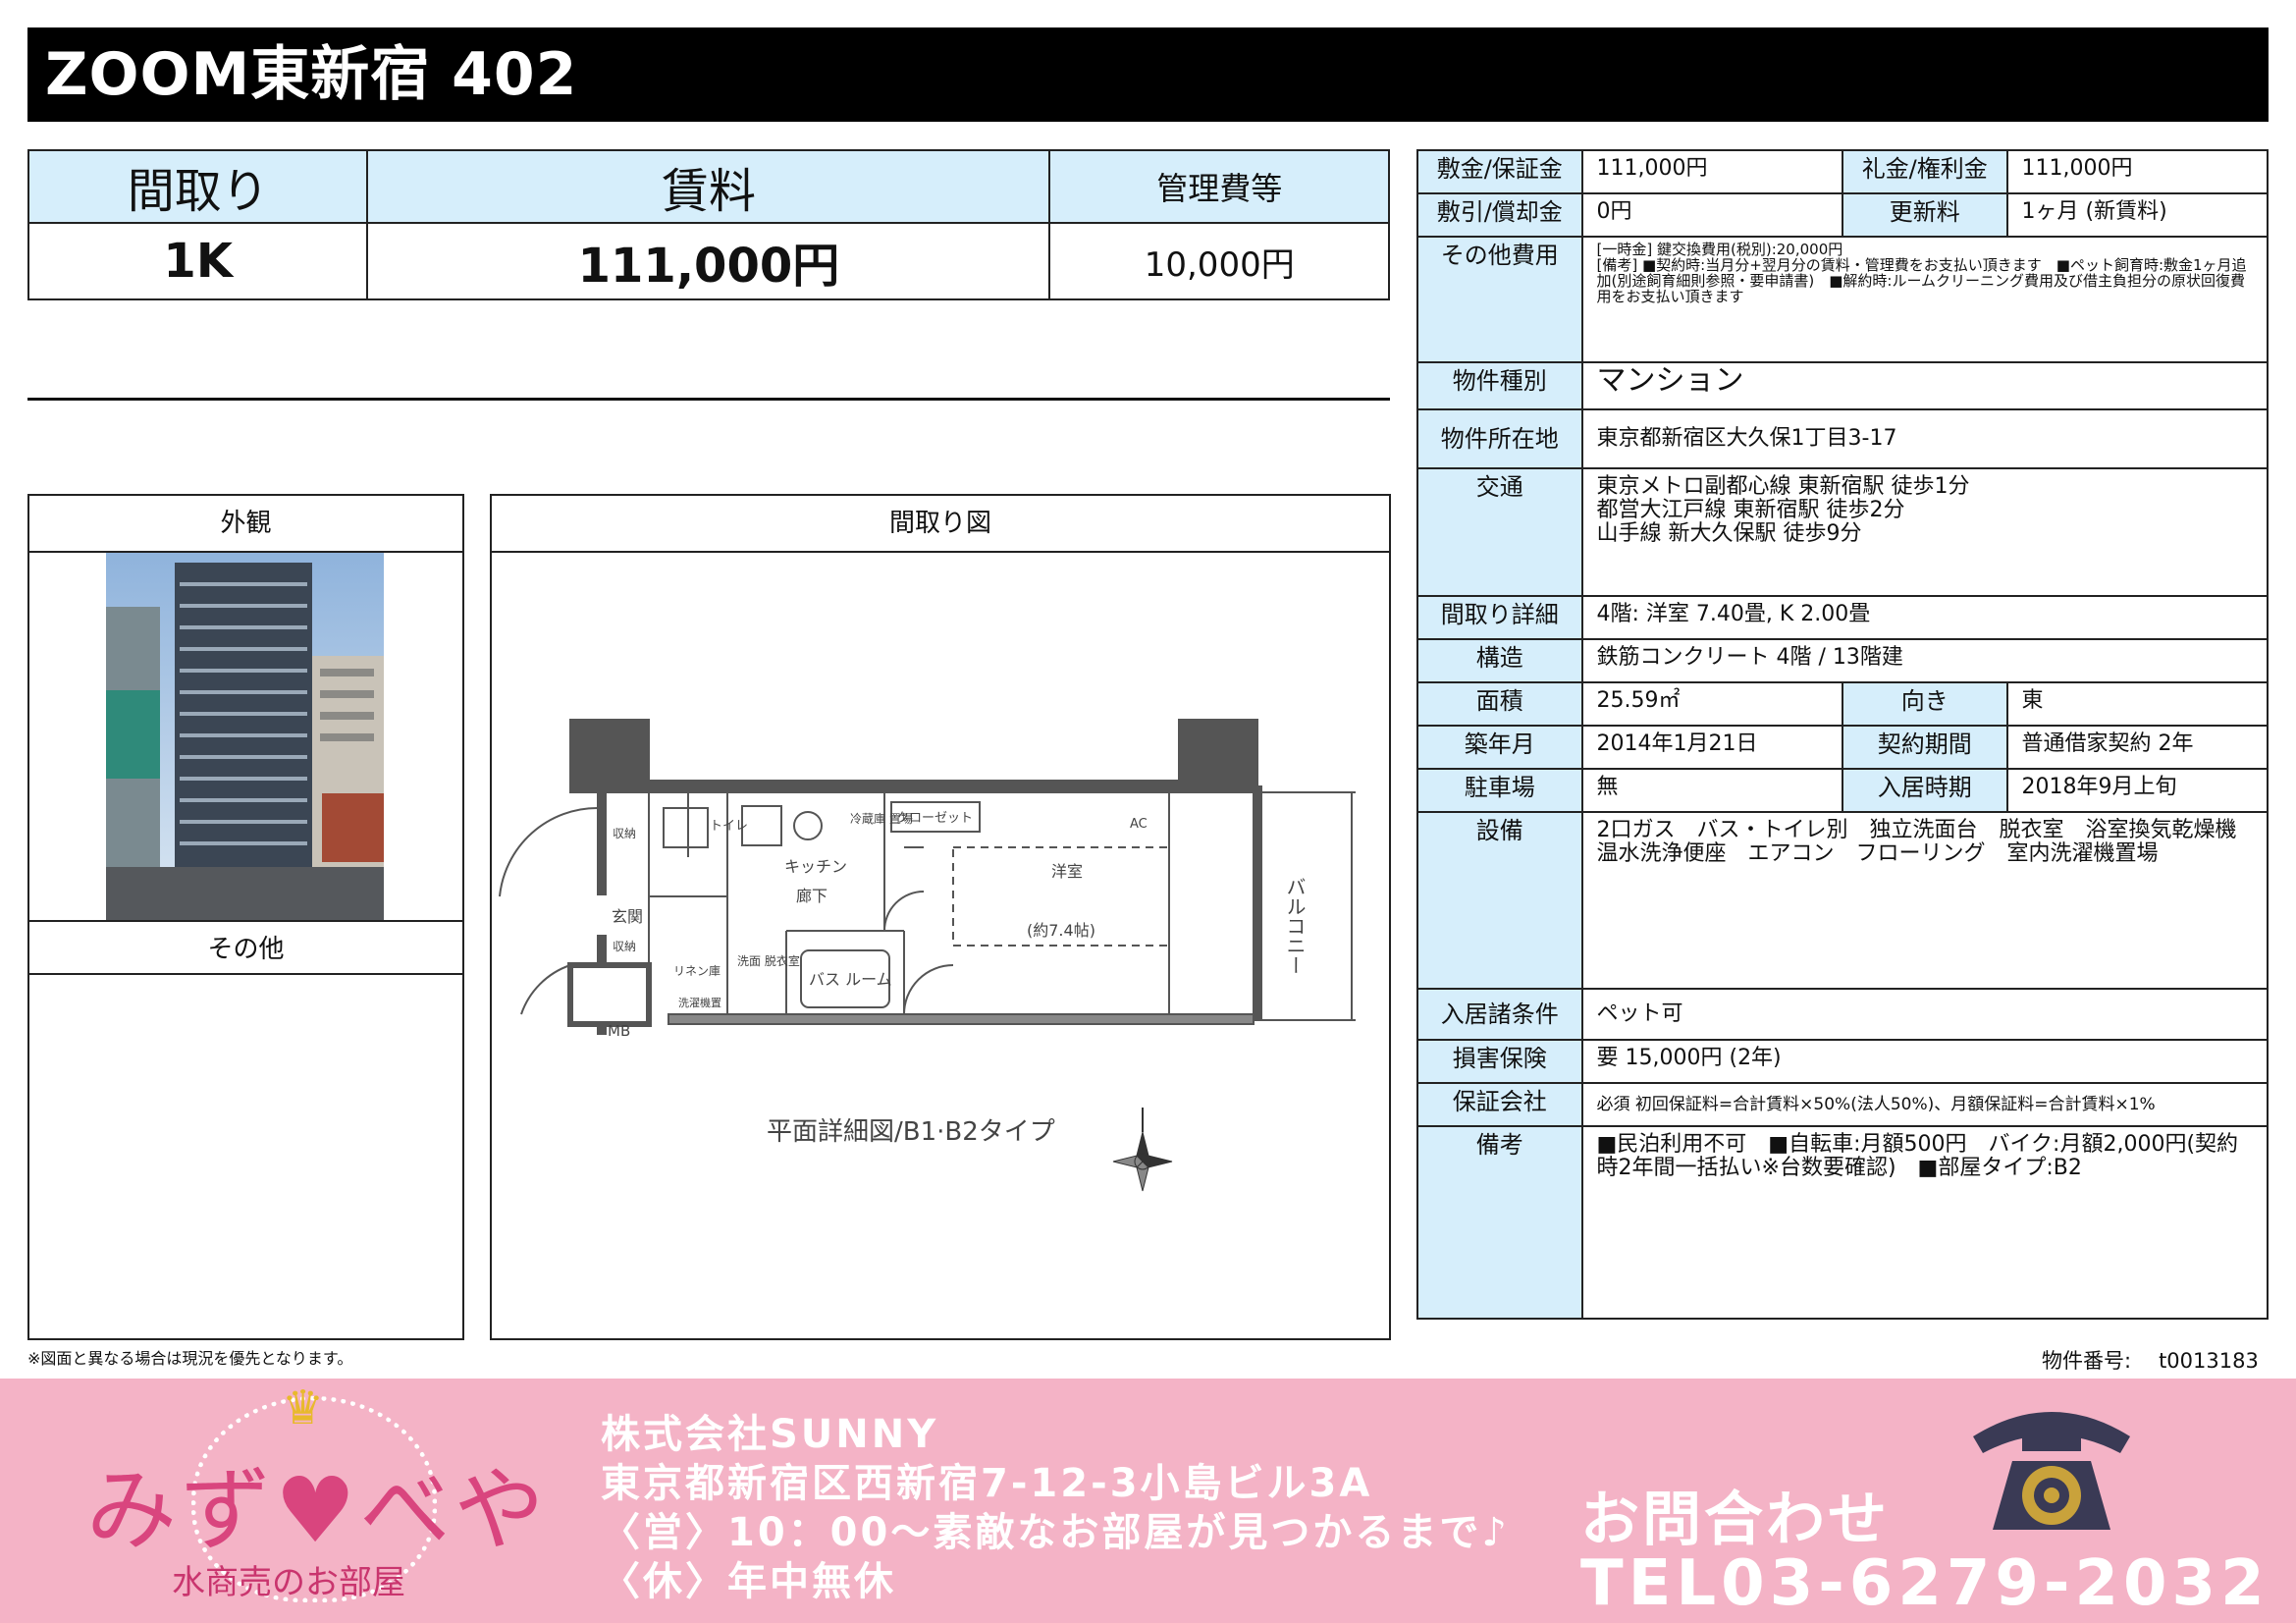 Image resolution: width=2296 pixels, height=1623 pixels. Describe the element at coordinates (1142, 1150) in the screenshot. I see `compass-icon` at that location.